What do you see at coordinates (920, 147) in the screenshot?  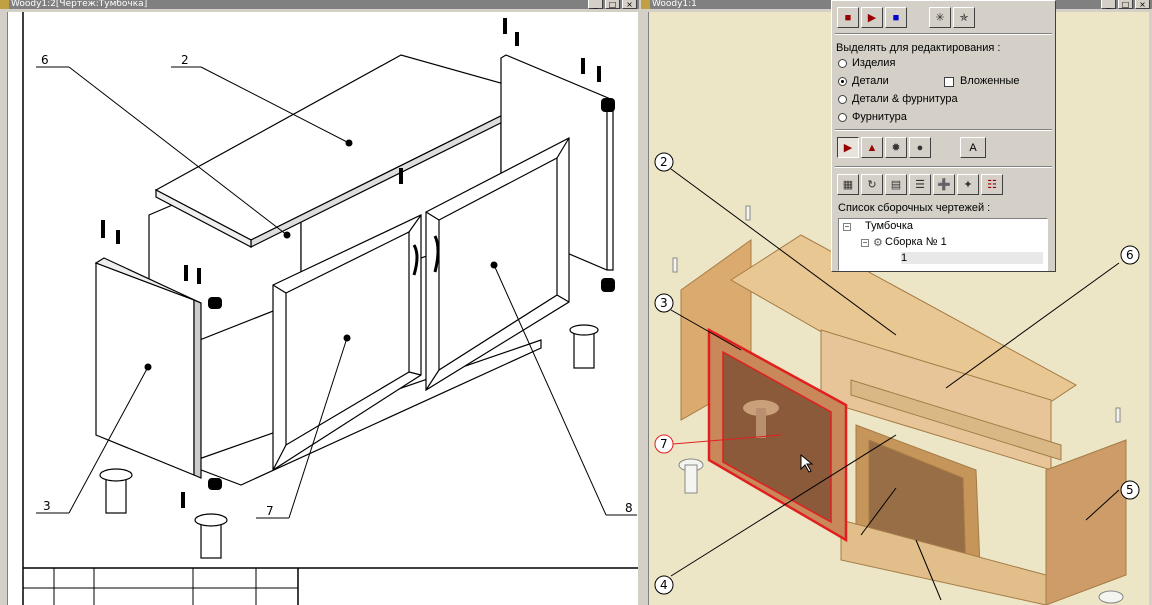 I see `hardware-mode-icon: ●` at bounding box center [920, 147].